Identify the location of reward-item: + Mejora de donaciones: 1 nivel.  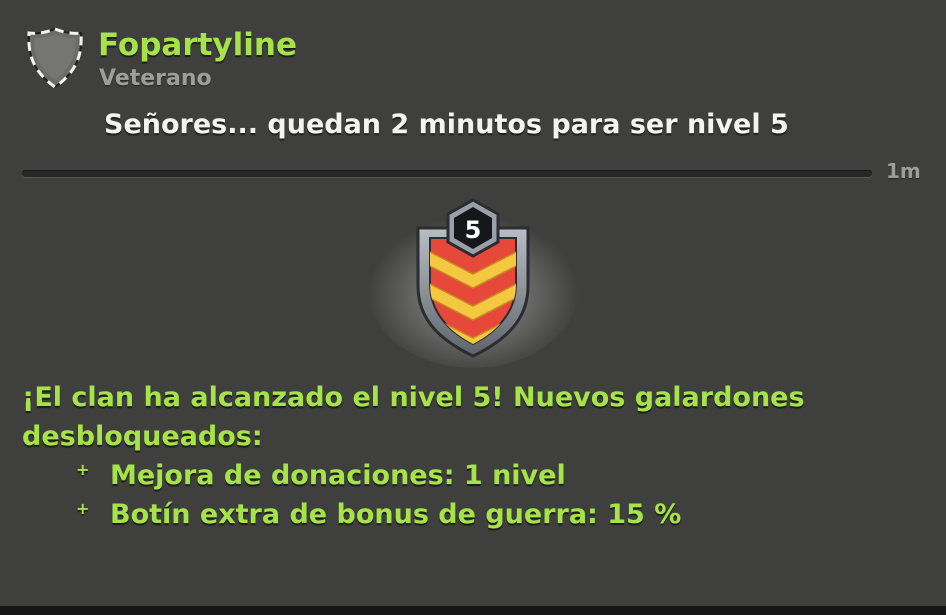
(378, 475).